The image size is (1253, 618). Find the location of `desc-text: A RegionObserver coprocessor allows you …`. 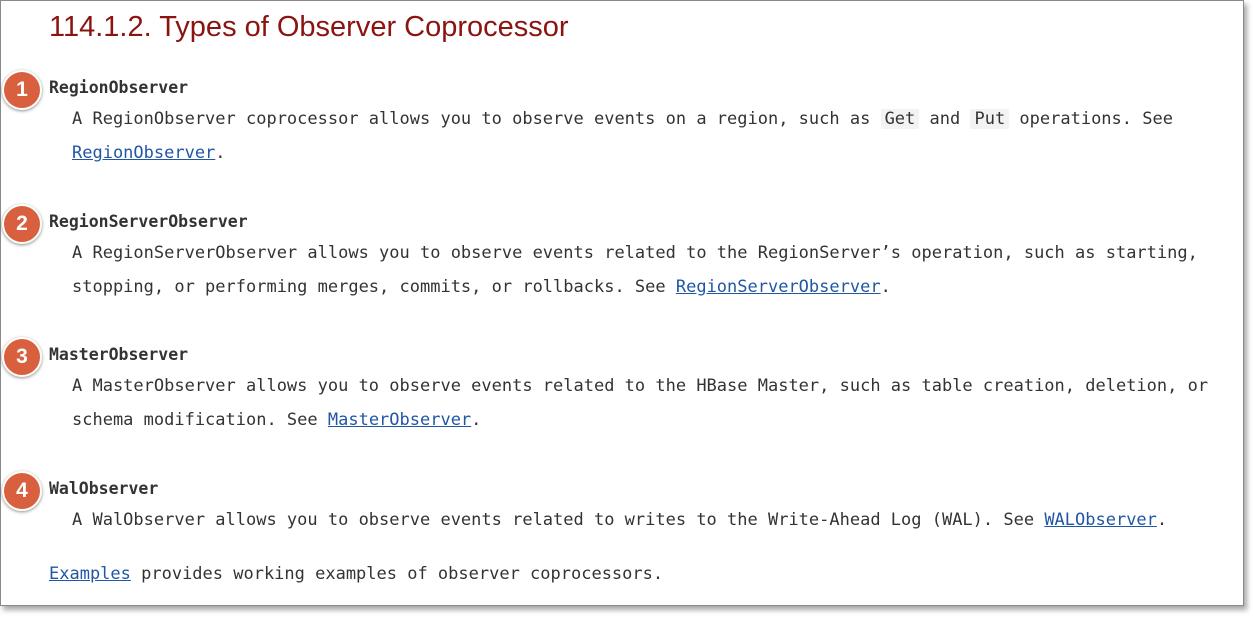

desc-text: A RegionObserver coprocessor allows you … is located at coordinates (476, 119).